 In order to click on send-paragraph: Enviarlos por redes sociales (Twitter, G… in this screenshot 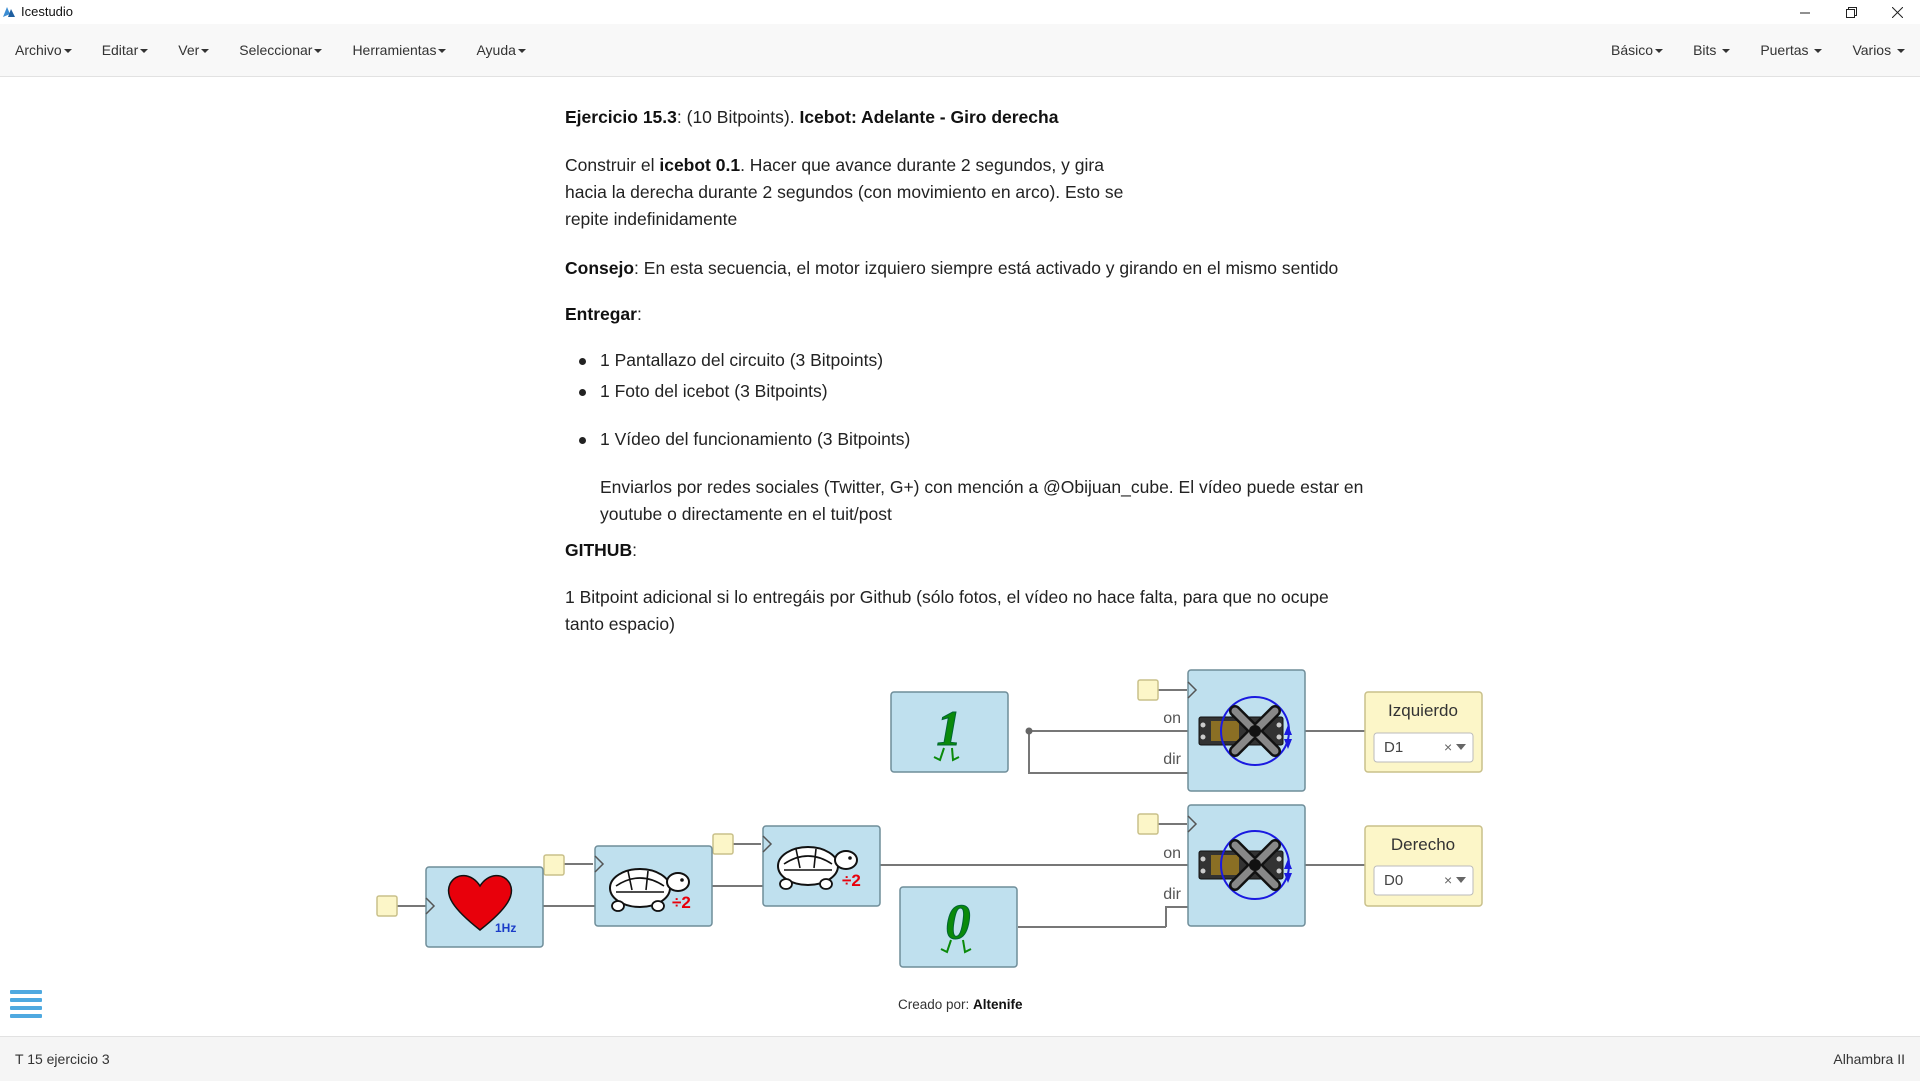, I will do `click(982, 500)`.